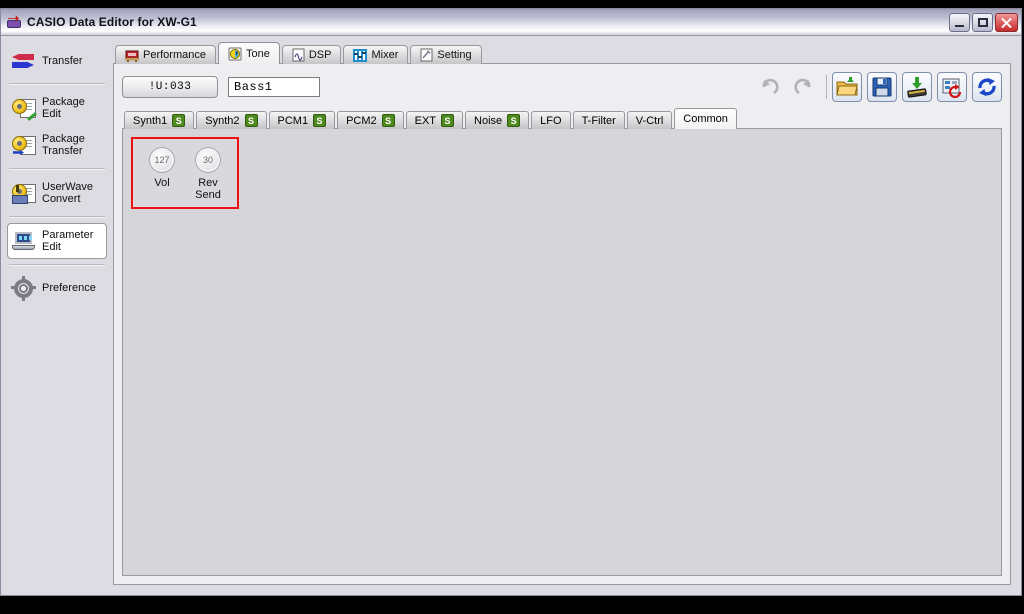 Image resolution: width=1024 pixels, height=614 pixels. I want to click on sidebar-item-label: UserWave Convert, so click(67, 193).